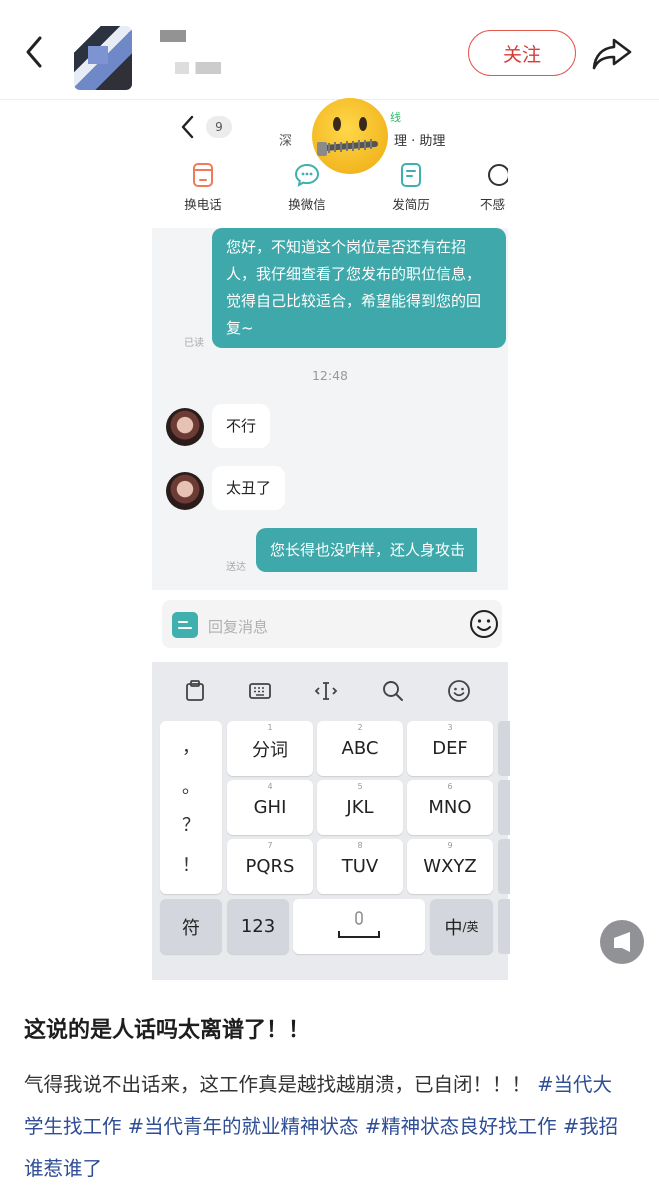 This screenshot has width=659, height=1200. I want to click on chat-header: 9 线 深 理 · 助理 换电话 换微信 发简历 不感, so click(330, 164).